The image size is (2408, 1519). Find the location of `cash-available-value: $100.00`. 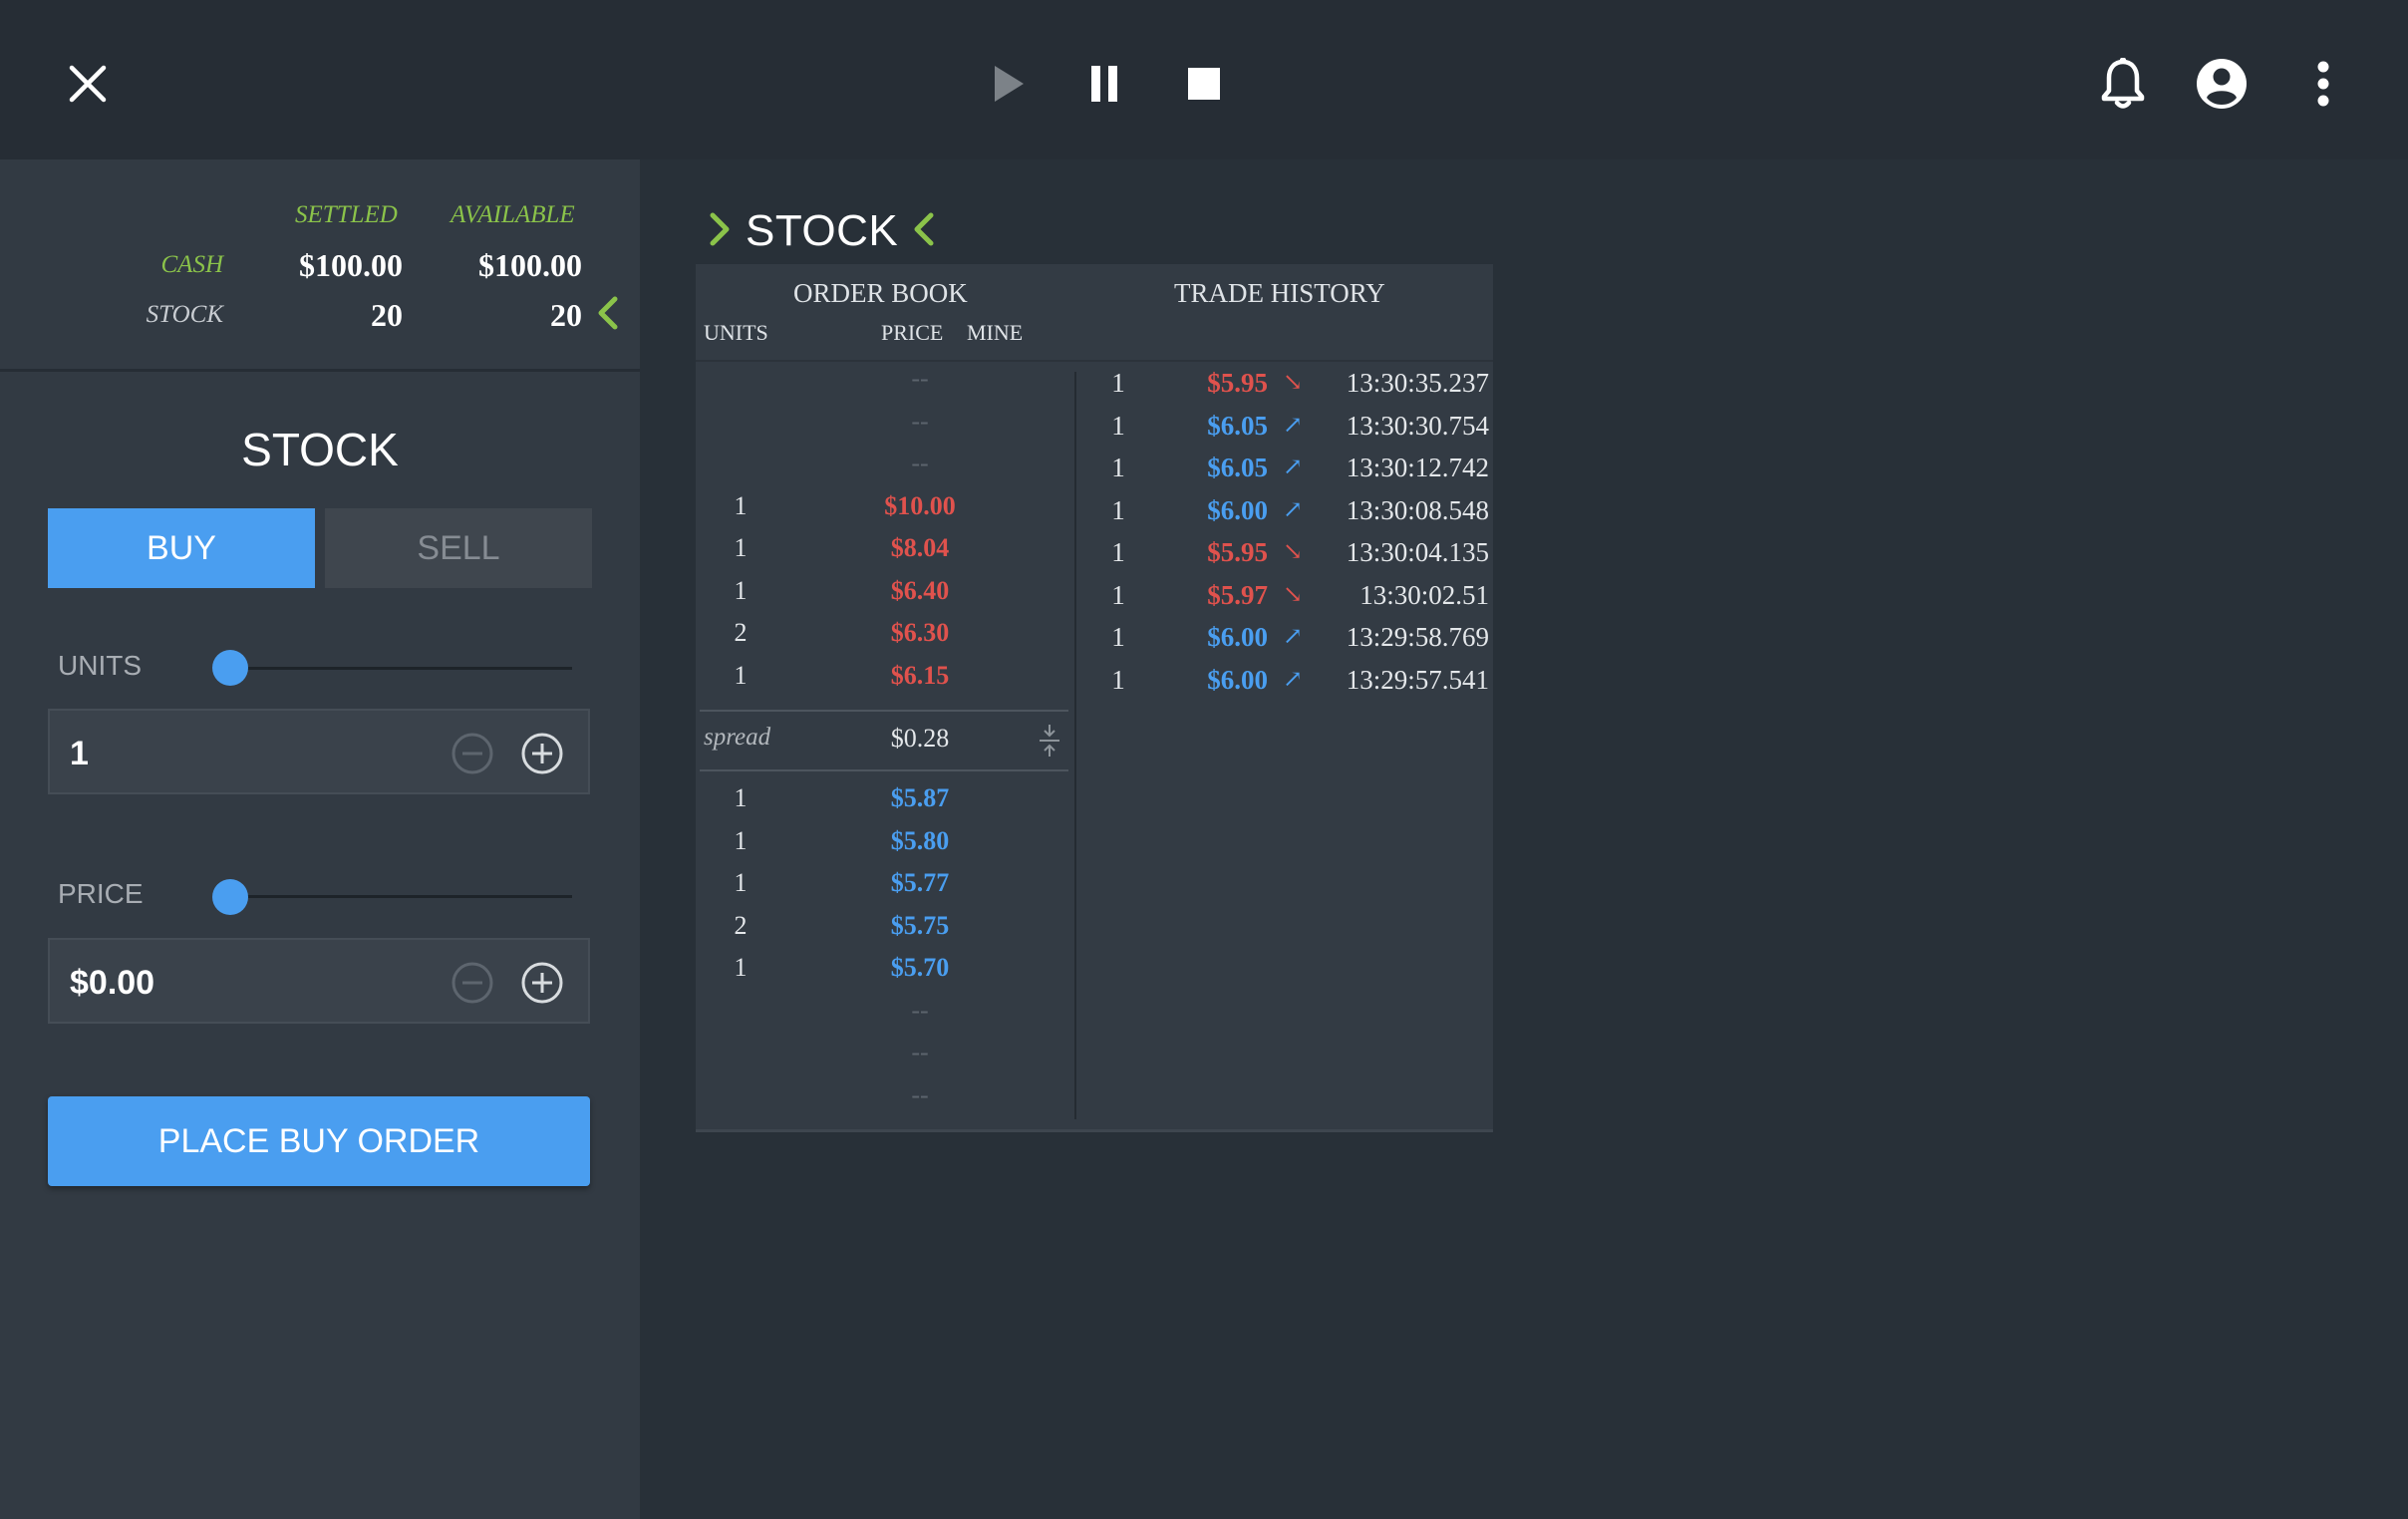

cash-available-value: $100.00 is located at coordinates (530, 265).